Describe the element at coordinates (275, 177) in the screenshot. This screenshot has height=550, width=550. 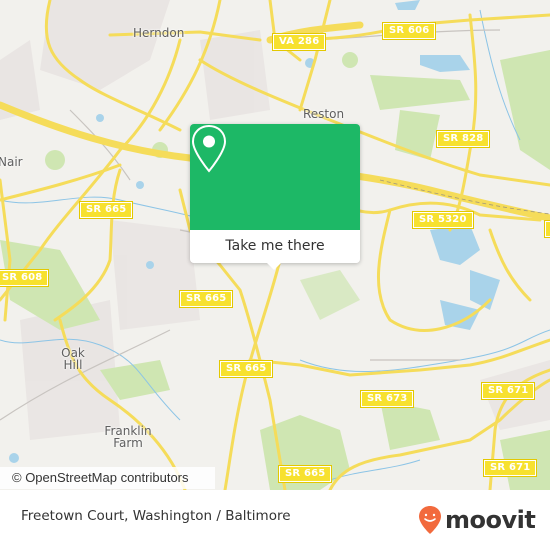
I see `popup-header` at that location.